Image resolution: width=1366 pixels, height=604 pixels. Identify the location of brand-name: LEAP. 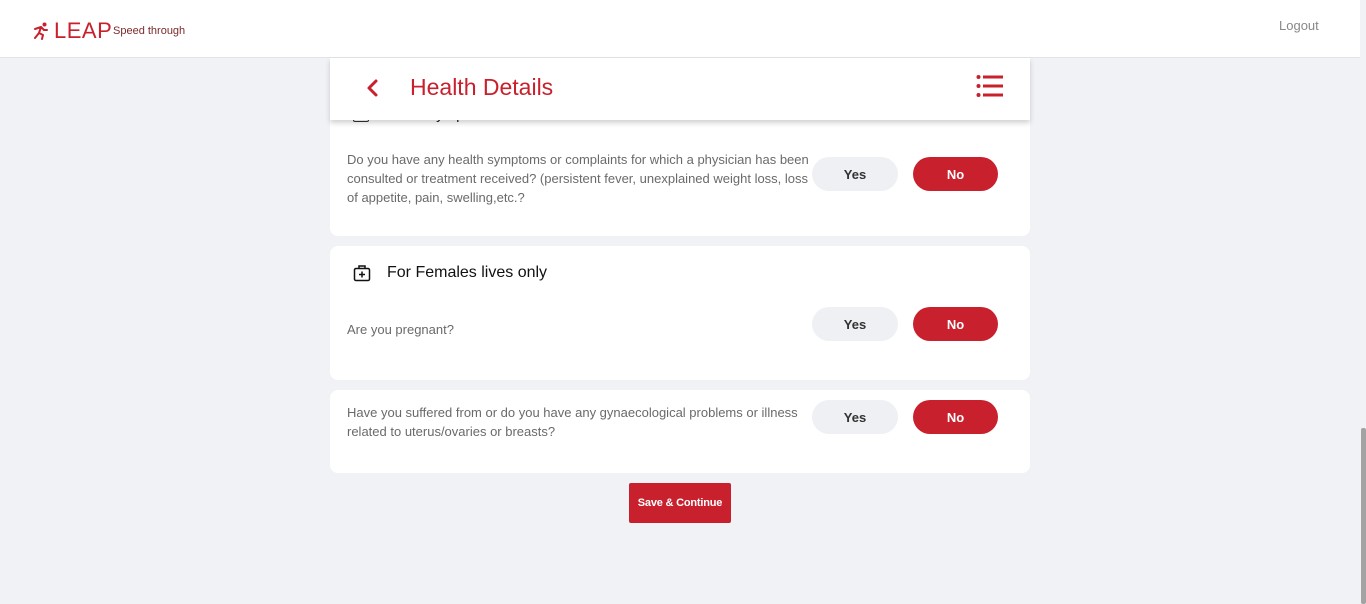
(83, 30).